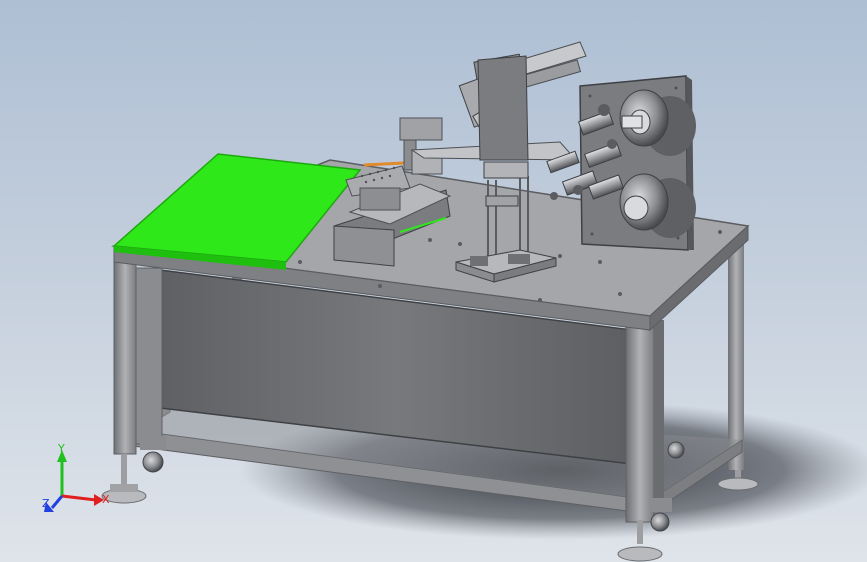  What do you see at coordinates (659, 415) in the screenshot?
I see `leg-front-right-side` at bounding box center [659, 415].